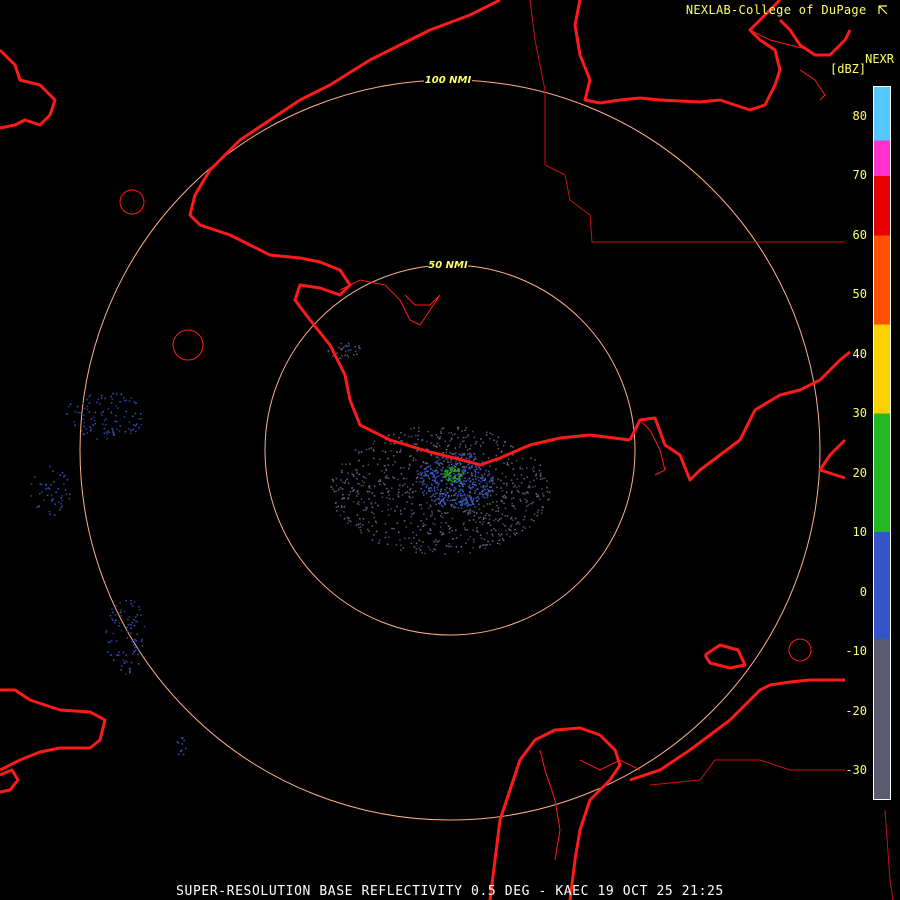 Image resolution: width=900 pixels, height=900 pixels. Describe the element at coordinates (859, 532) in the screenshot. I see `scale-tick: 10` at that location.